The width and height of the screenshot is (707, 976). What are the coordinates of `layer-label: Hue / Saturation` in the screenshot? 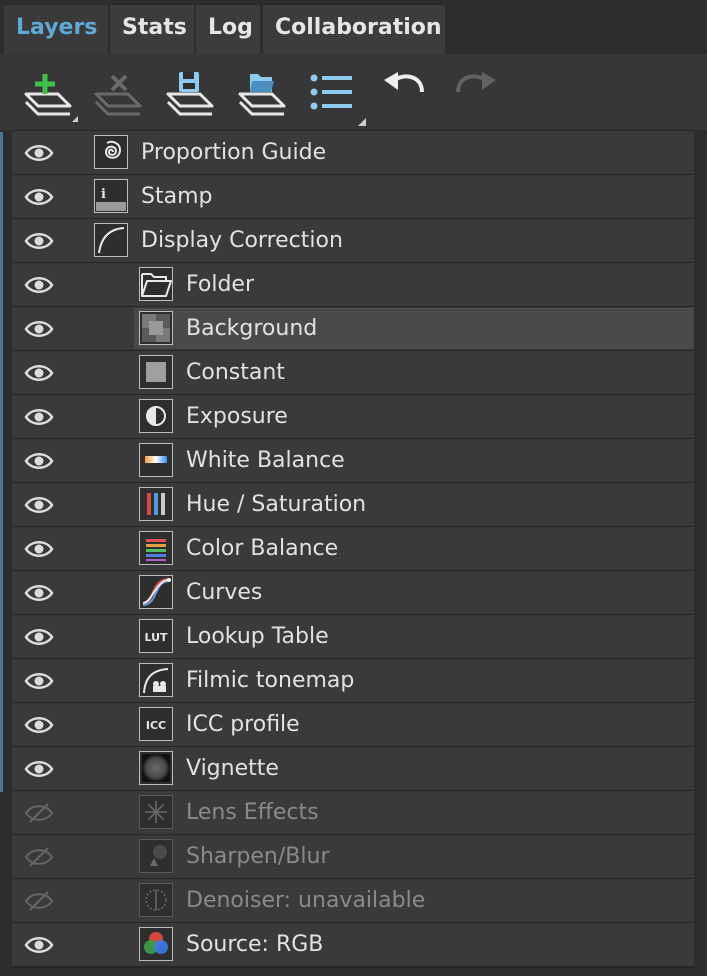 It's located at (276, 504).